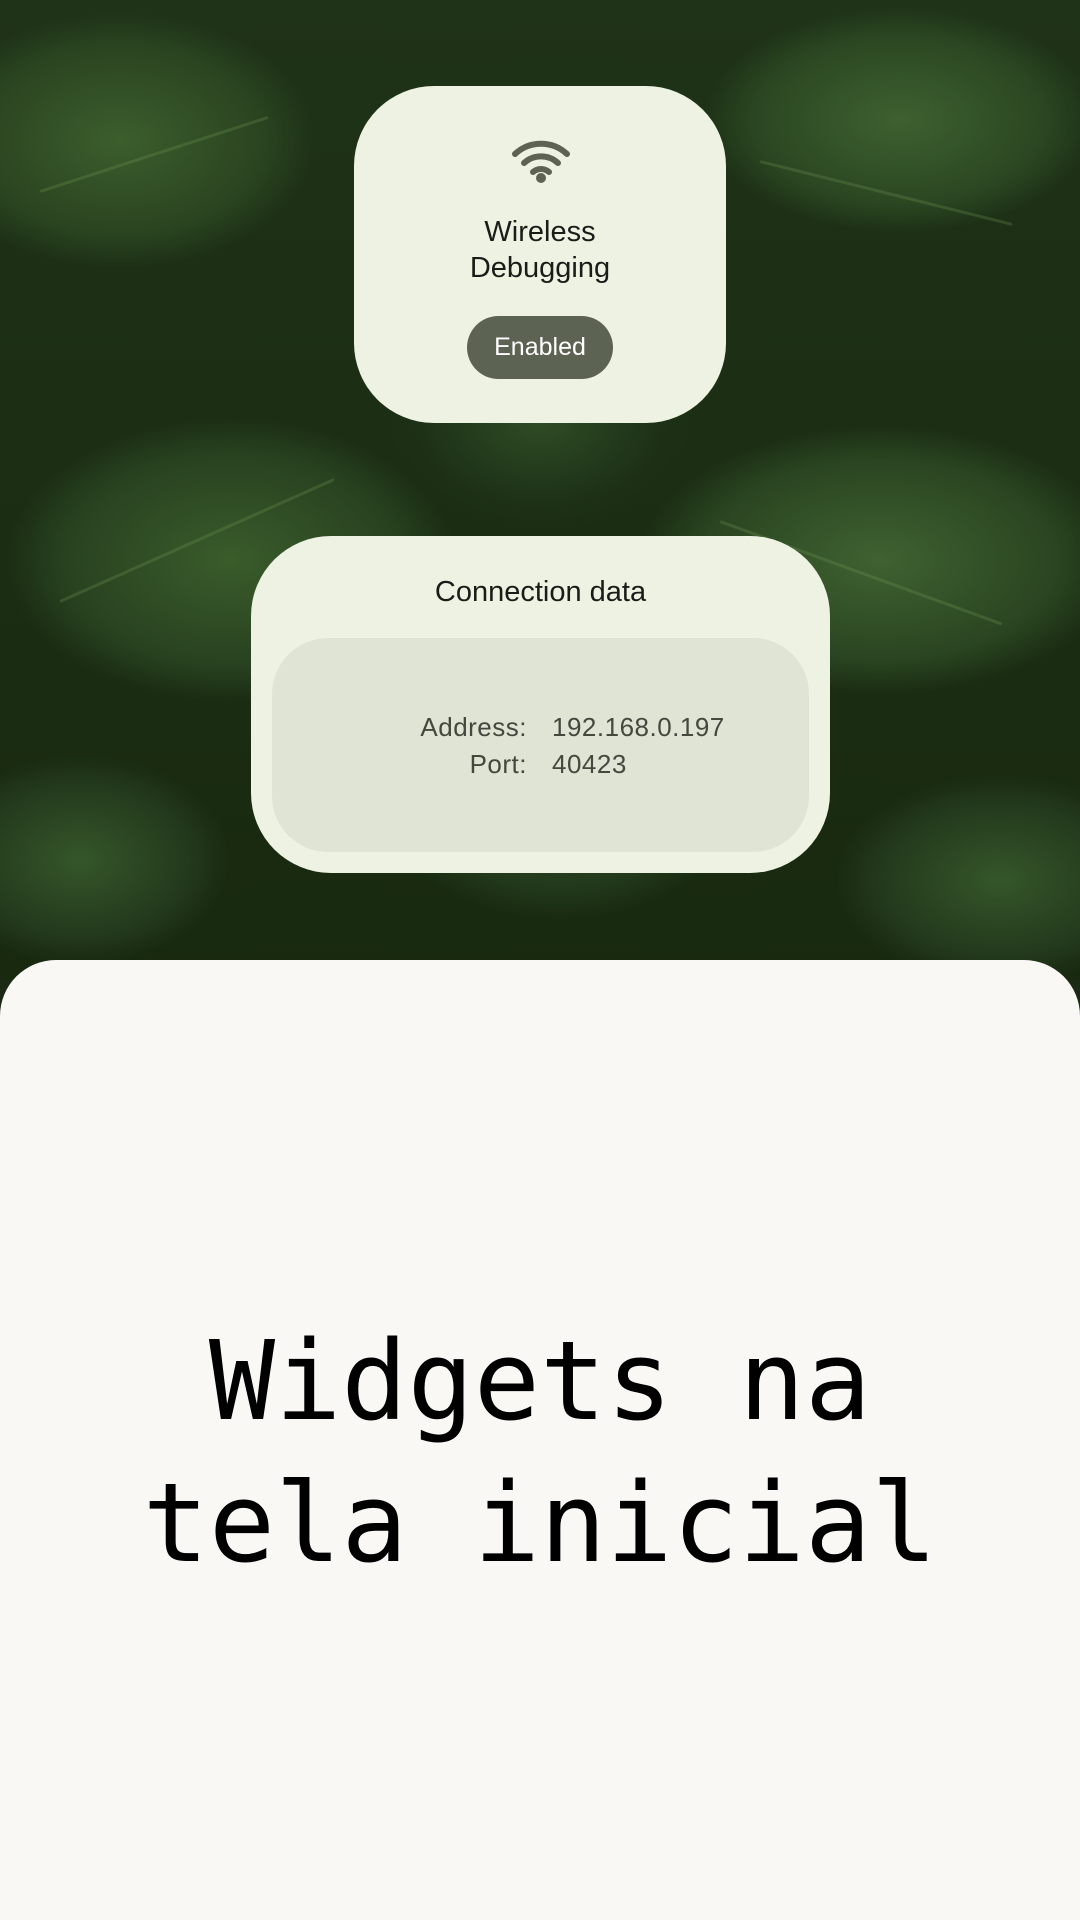  I want to click on caption-heading: Widgets na tela inicial, so click(540, 1452).